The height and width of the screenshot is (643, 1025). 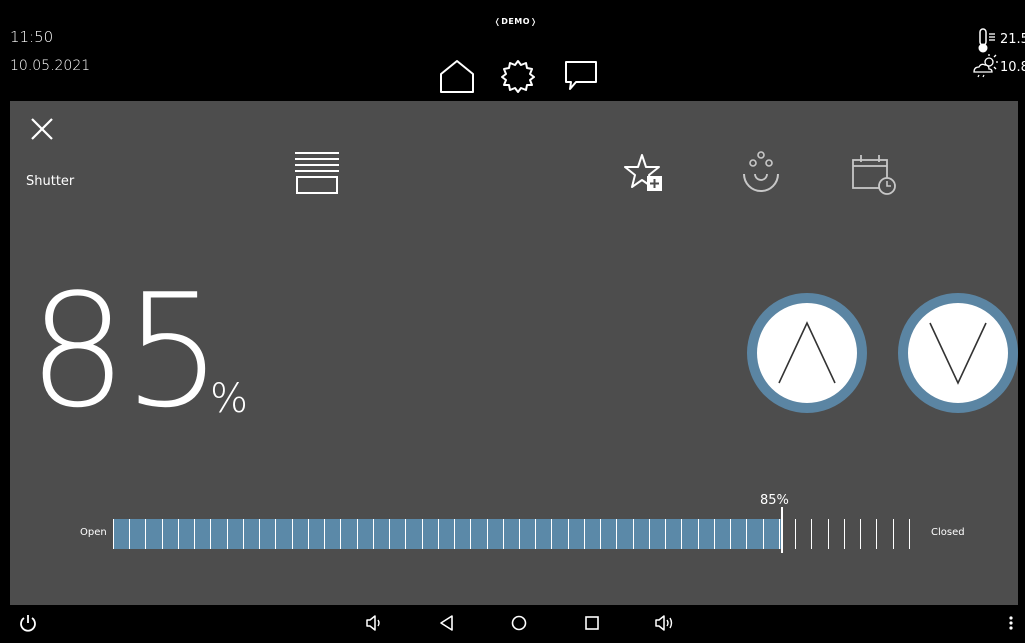 What do you see at coordinates (761, 175) in the screenshot?
I see `scene-icon` at bounding box center [761, 175].